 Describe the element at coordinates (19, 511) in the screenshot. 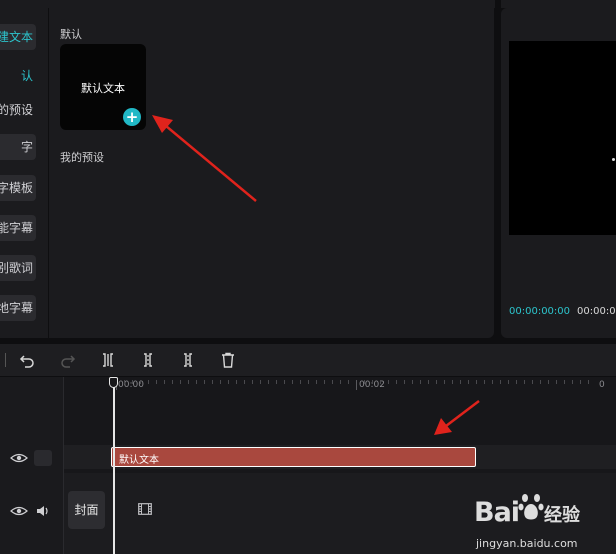

I see `video-track-eye-icon` at that location.